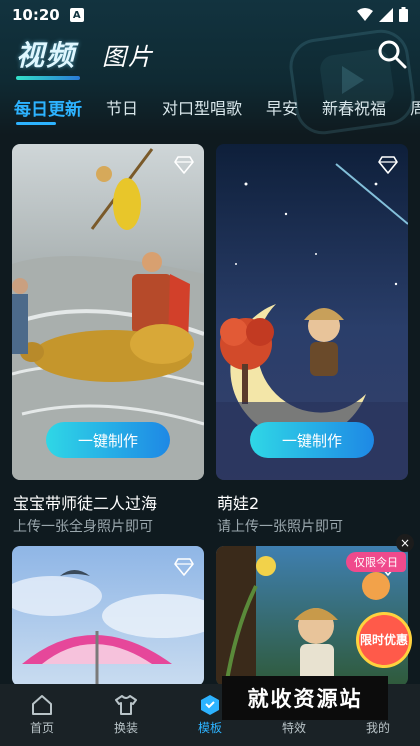 The image size is (420, 746). Describe the element at coordinates (48, 107) in the screenshot. I see `tab-daily-update: 每日更新` at that location.